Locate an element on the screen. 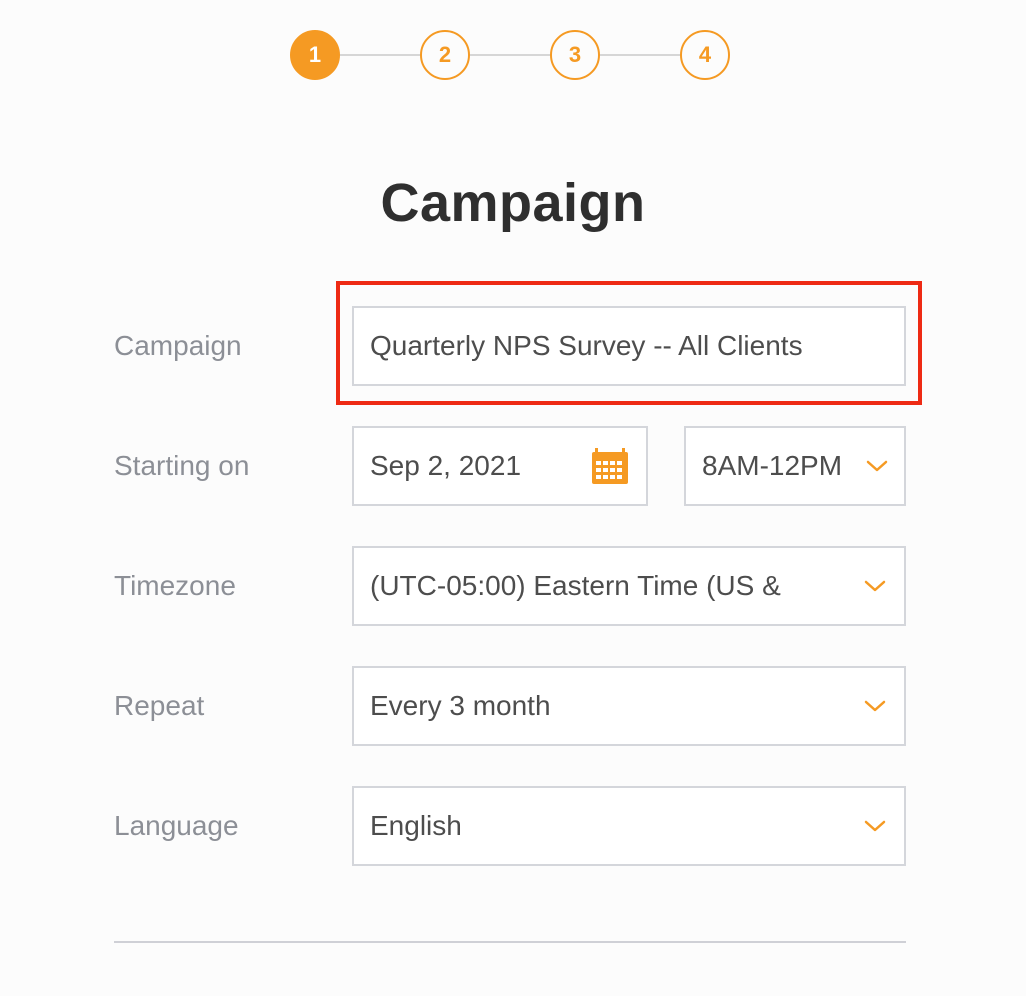  campaign-label: Campaign is located at coordinates (178, 345).